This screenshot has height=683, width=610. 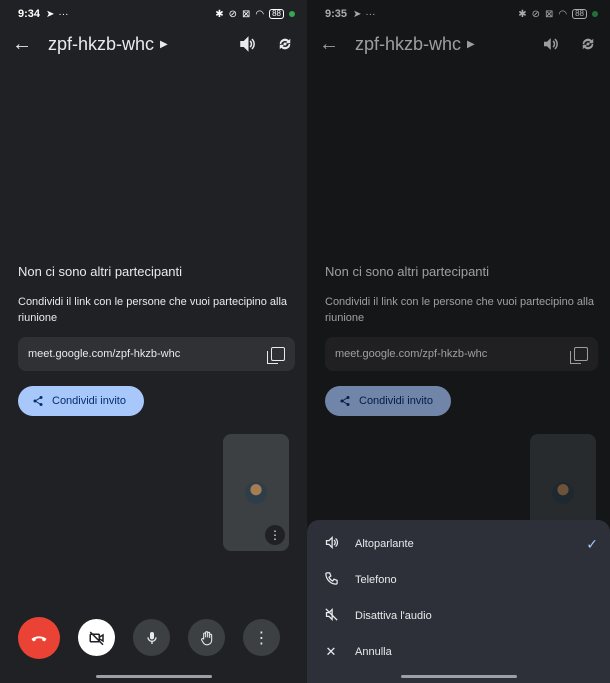 What do you see at coordinates (89, 401) in the screenshot?
I see `share-invite-label: Condividi invito` at bounding box center [89, 401].